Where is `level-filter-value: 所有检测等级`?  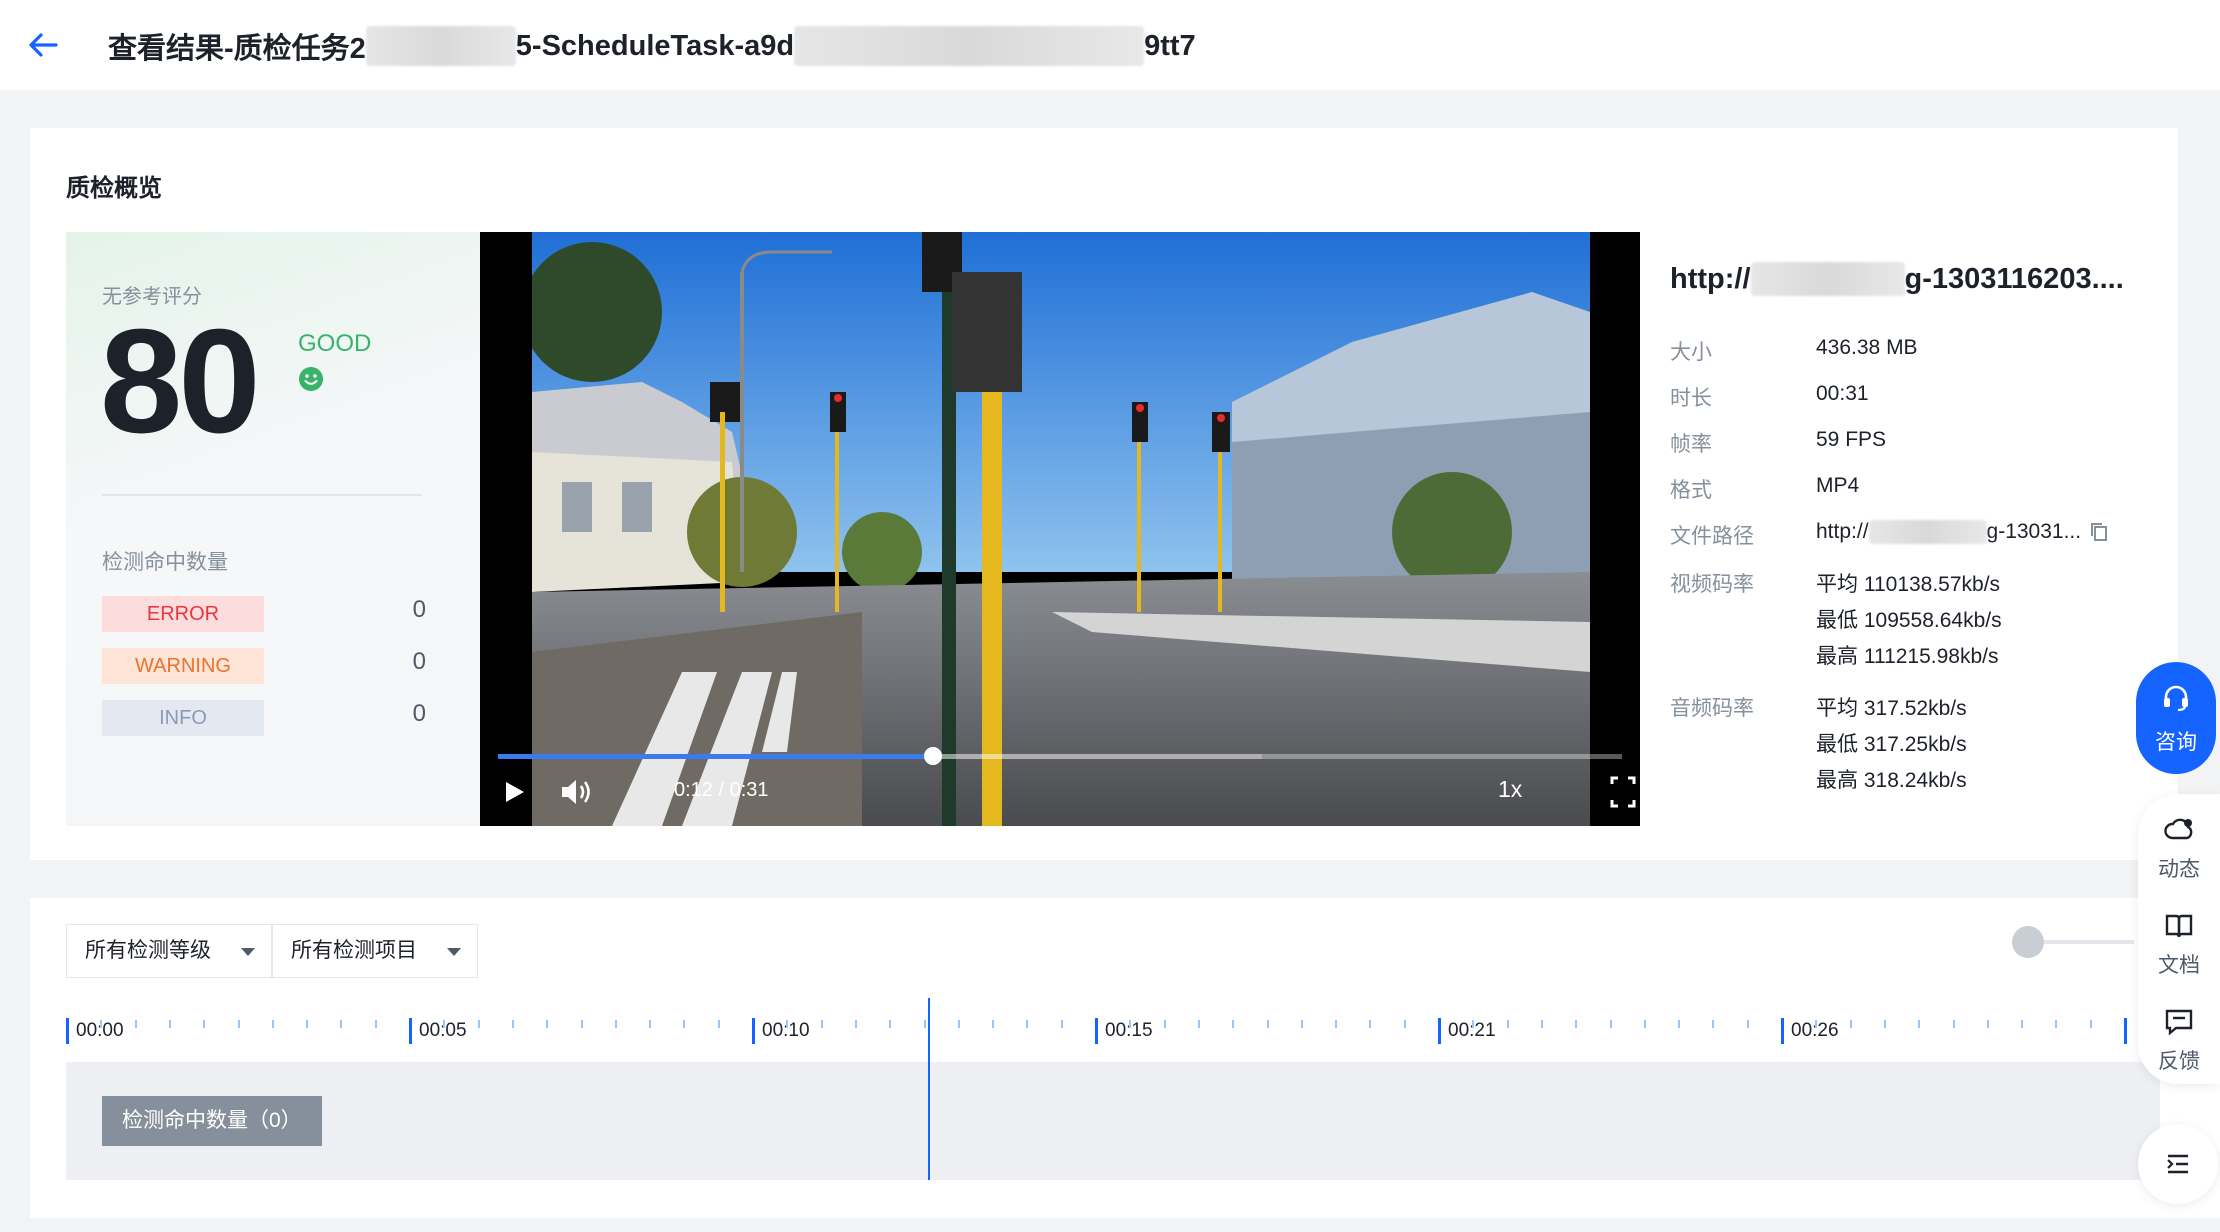
level-filter-value: 所有检测等级 is located at coordinates (148, 950).